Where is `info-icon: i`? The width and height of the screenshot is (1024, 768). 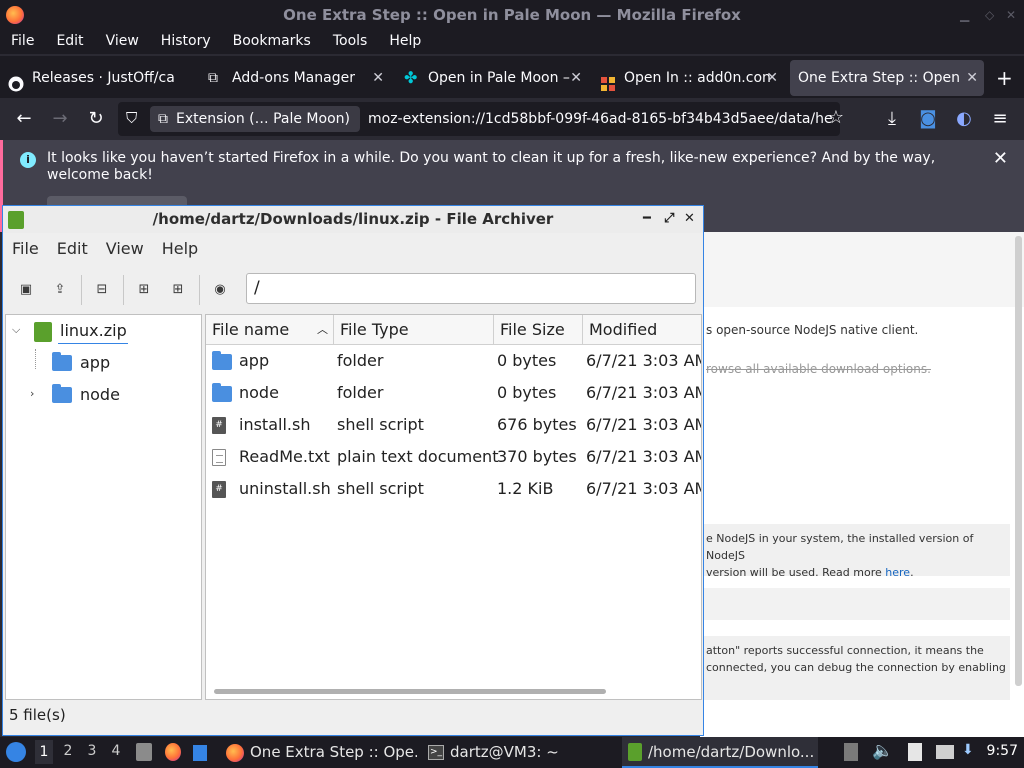
info-icon: i is located at coordinates (28, 160).